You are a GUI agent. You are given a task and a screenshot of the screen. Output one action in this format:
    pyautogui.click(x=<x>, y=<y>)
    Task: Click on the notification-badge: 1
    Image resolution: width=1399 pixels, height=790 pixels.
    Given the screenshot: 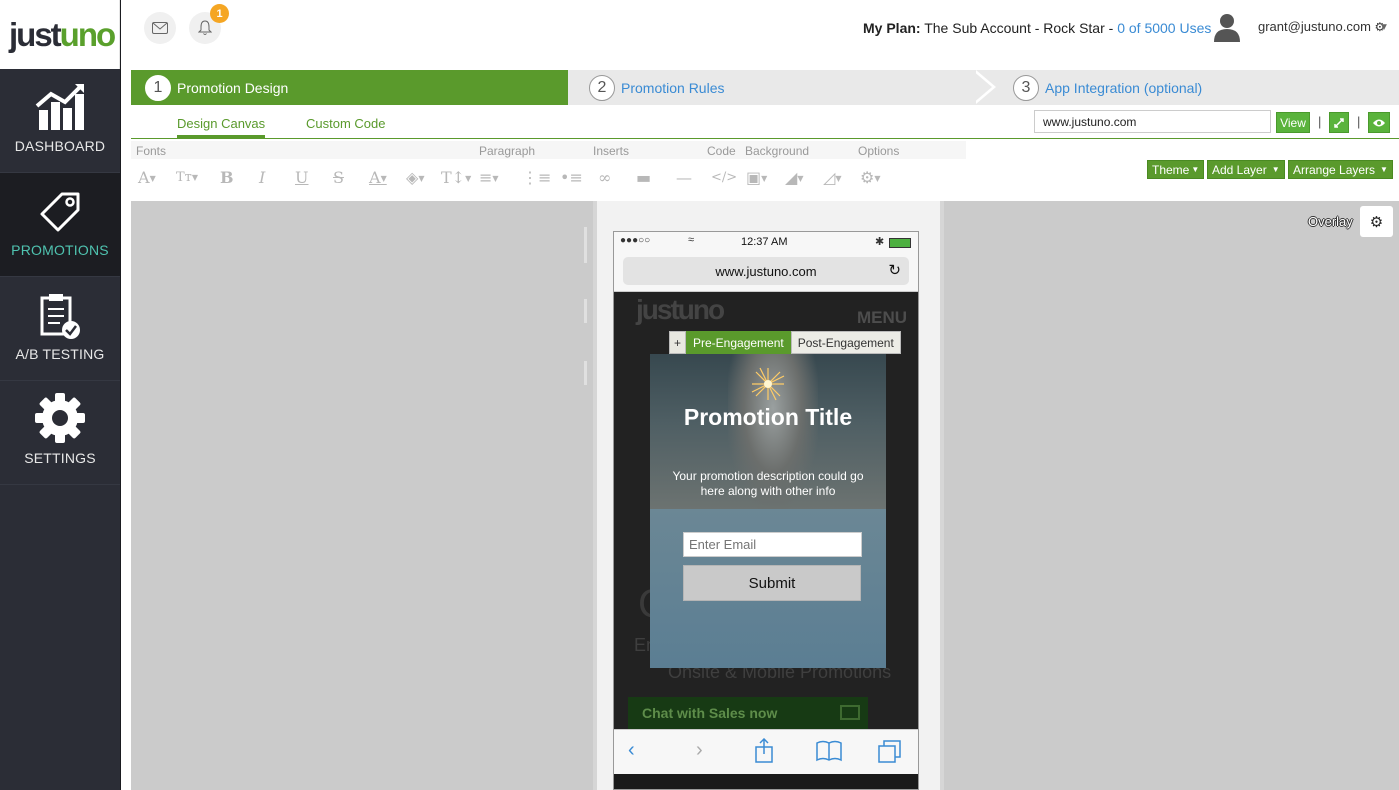 What is the action you would take?
    pyautogui.click(x=219, y=13)
    